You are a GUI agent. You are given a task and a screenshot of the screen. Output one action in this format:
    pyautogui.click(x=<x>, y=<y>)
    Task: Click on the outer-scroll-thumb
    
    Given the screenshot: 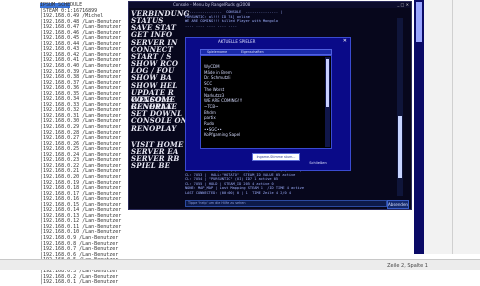 What is the action you would take?
    pyautogui.click(x=419, y=22)
    